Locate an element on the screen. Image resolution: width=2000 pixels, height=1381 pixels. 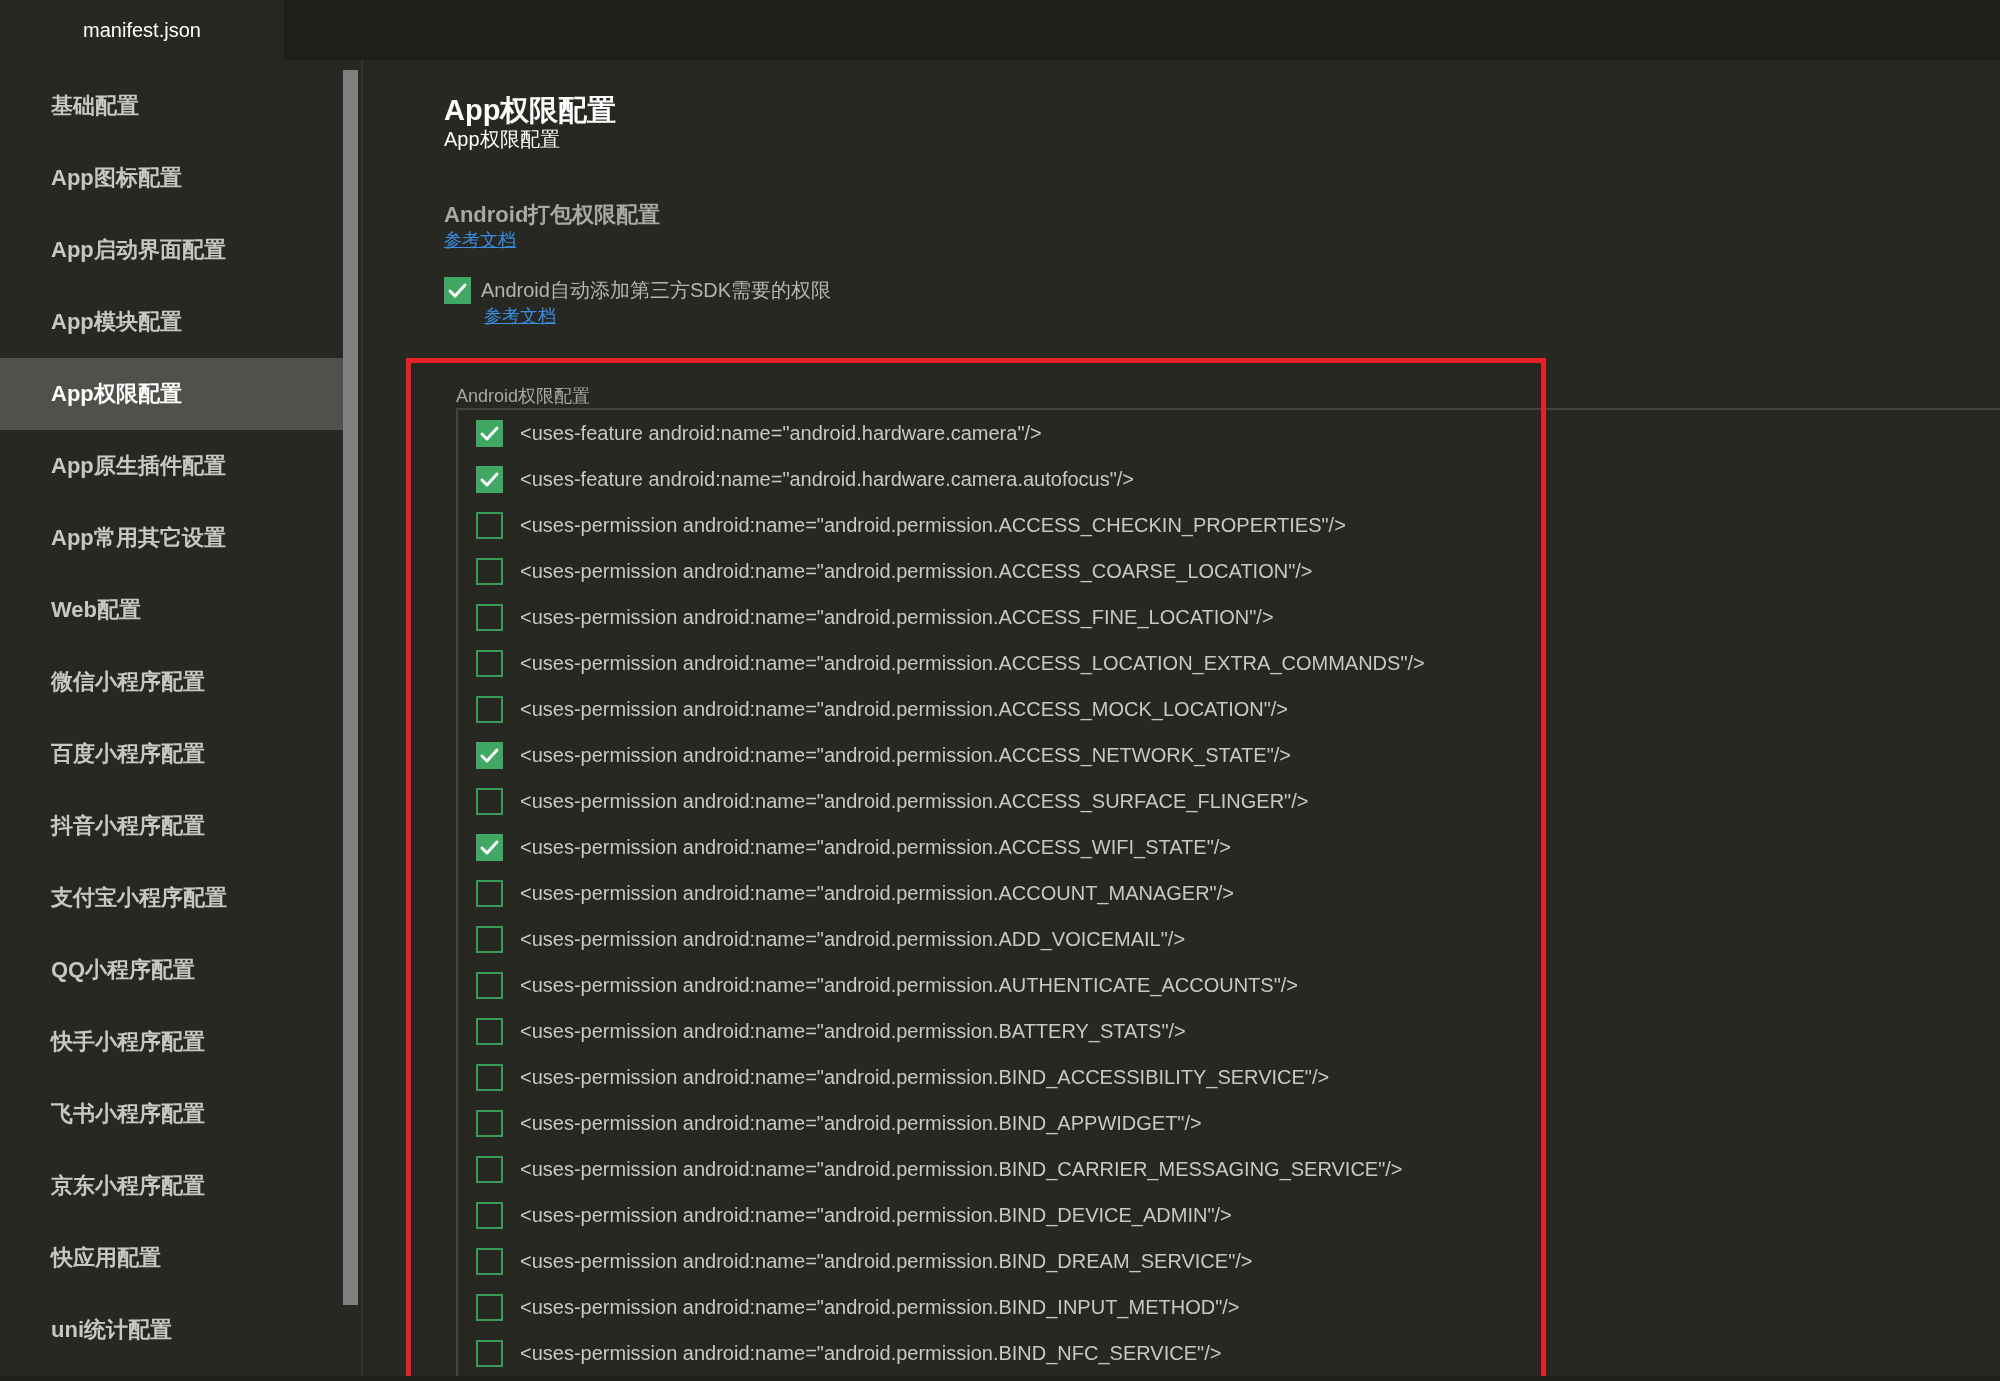
sidebar-item: App图标配置 is located at coordinates (171, 178).